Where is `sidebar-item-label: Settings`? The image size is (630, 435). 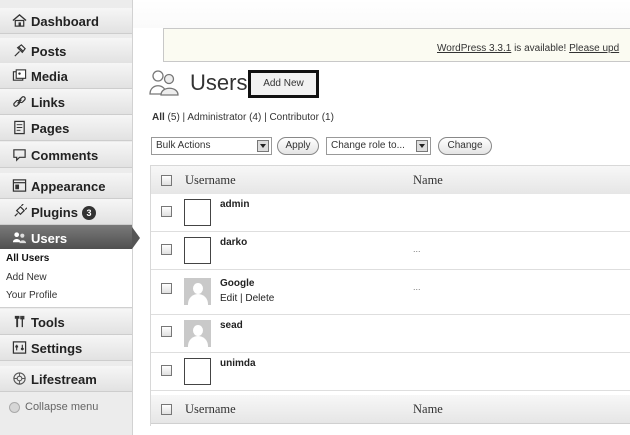 sidebar-item-label: Settings is located at coordinates (57, 348).